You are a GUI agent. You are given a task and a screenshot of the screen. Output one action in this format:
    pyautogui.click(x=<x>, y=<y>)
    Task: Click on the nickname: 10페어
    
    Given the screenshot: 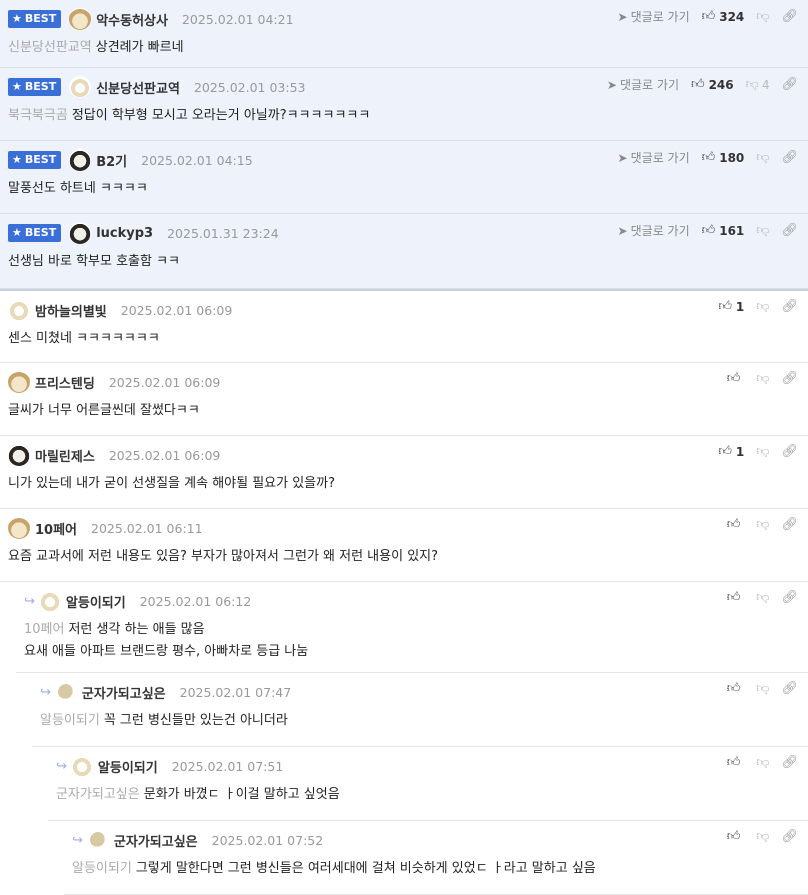 What is the action you would take?
    pyautogui.click(x=56, y=528)
    